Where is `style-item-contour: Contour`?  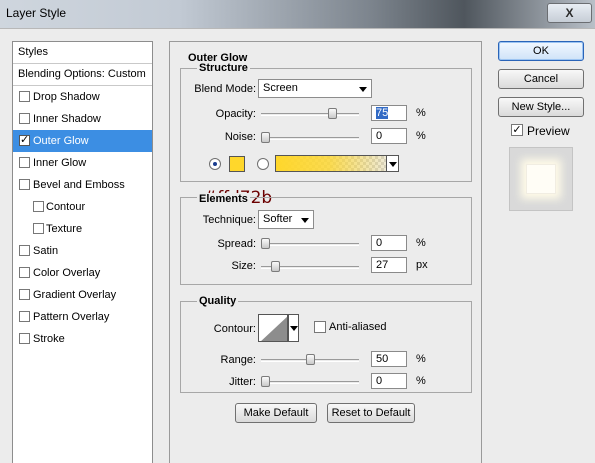 style-item-contour: Contour is located at coordinates (82, 207).